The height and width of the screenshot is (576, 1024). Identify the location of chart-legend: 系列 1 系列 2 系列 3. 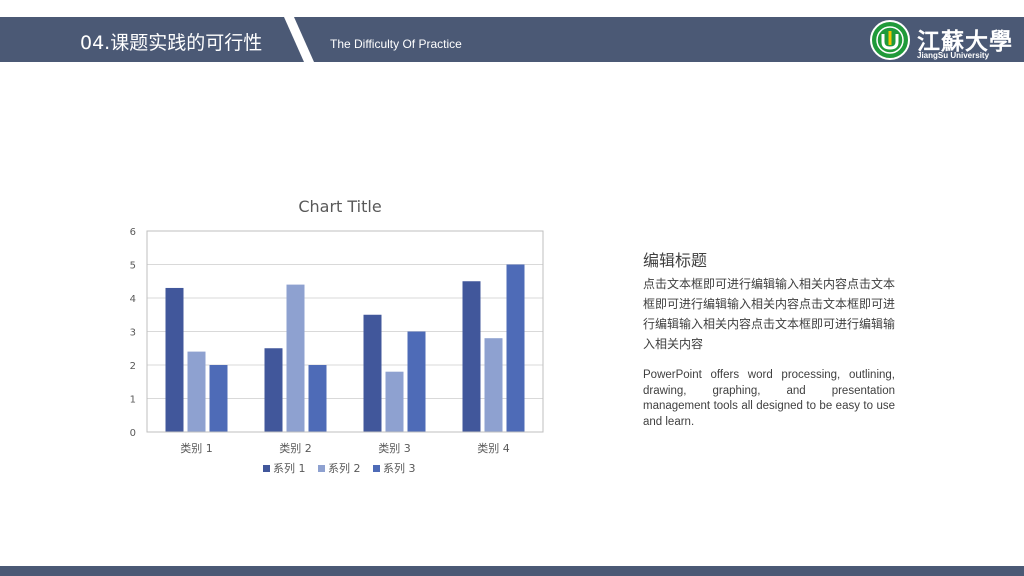
(339, 468).